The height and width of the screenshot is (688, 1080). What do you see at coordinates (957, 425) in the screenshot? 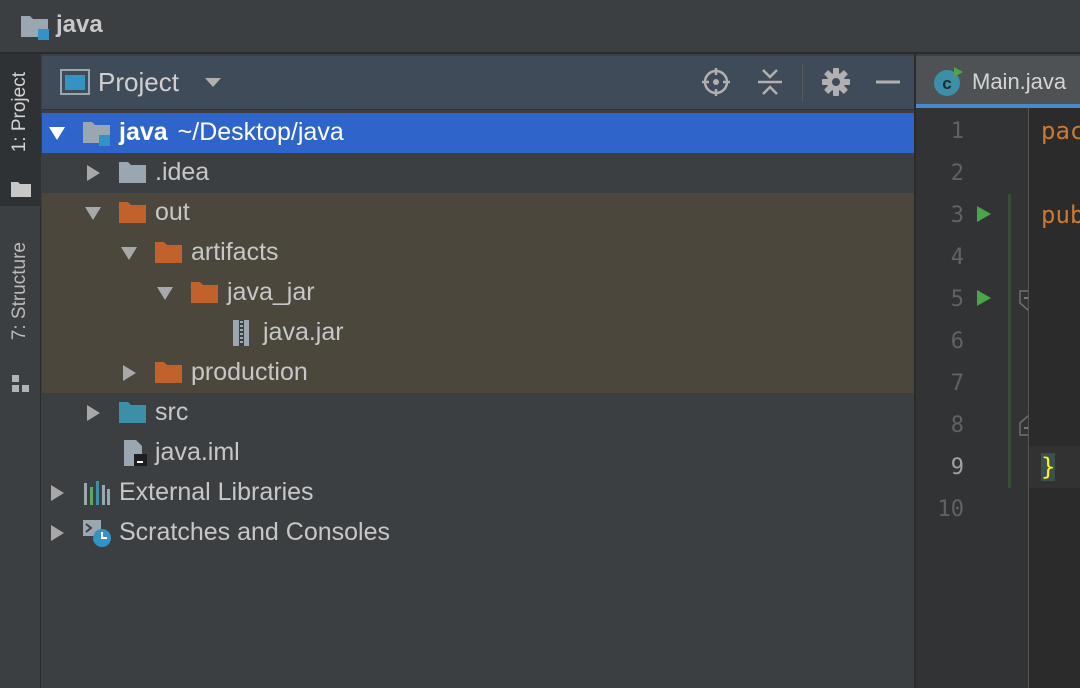
I see `line-number: 8` at bounding box center [957, 425].